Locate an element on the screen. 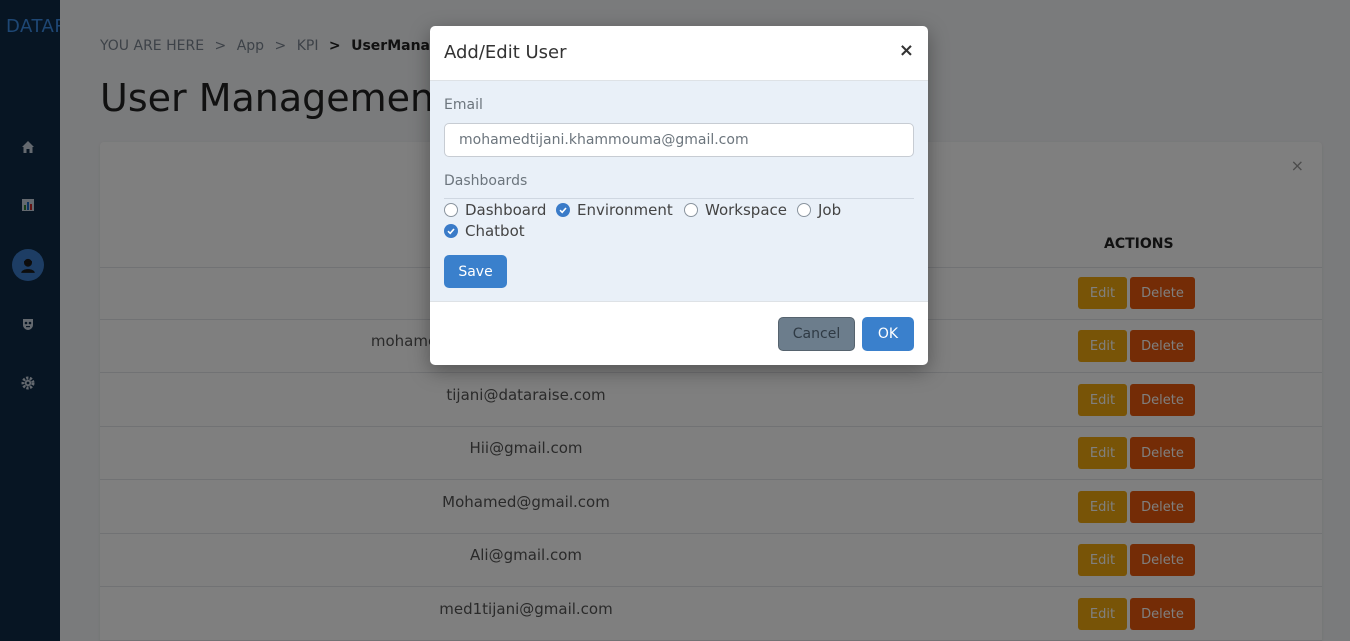 Image resolution: width=1350 pixels, height=641 pixels. option-dashboard: Dashboard is located at coordinates (495, 210).